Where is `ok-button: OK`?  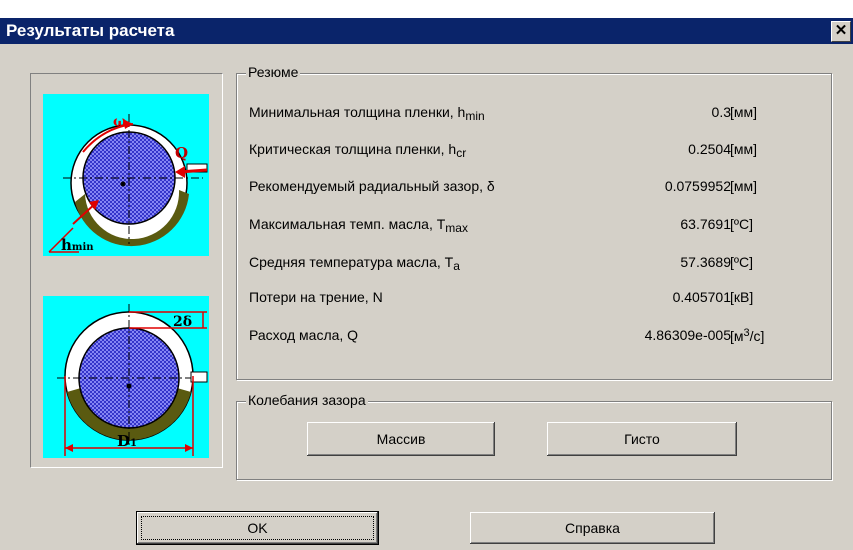 ok-button: OK is located at coordinates (257, 528).